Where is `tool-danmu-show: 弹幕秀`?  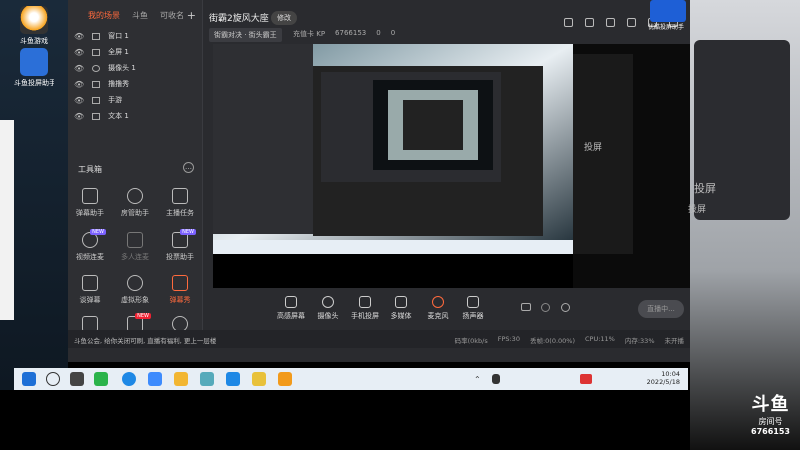
tool-danmu-show: 弹幕秀 is located at coordinates (180, 290).